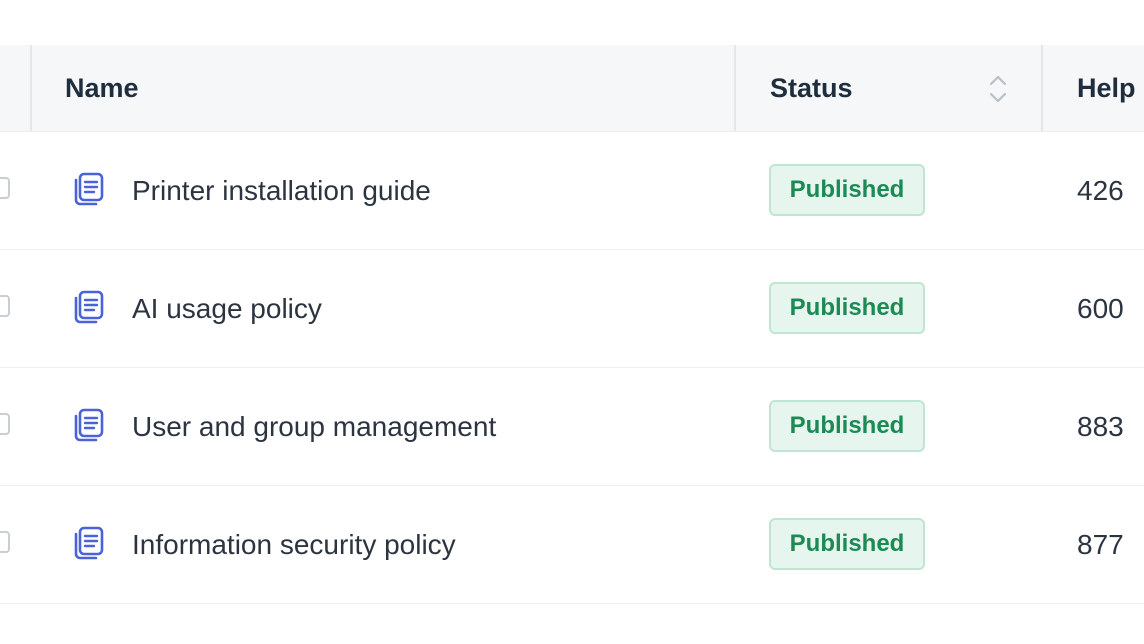 Image resolution: width=1144 pixels, height=644 pixels. Describe the element at coordinates (1100, 190) in the screenshot. I see `helpful-count: 426` at that location.